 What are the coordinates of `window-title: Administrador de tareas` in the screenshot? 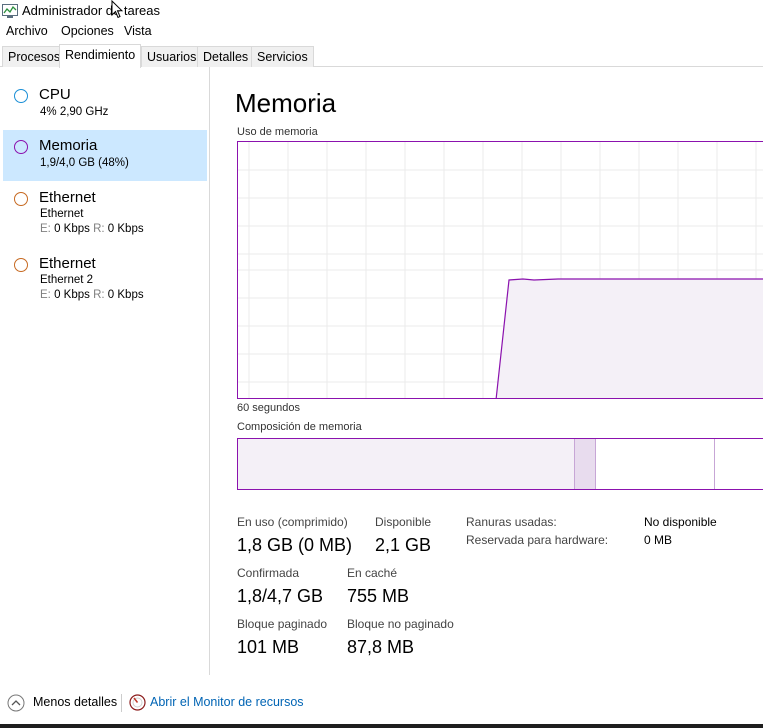 It's located at (91, 10).